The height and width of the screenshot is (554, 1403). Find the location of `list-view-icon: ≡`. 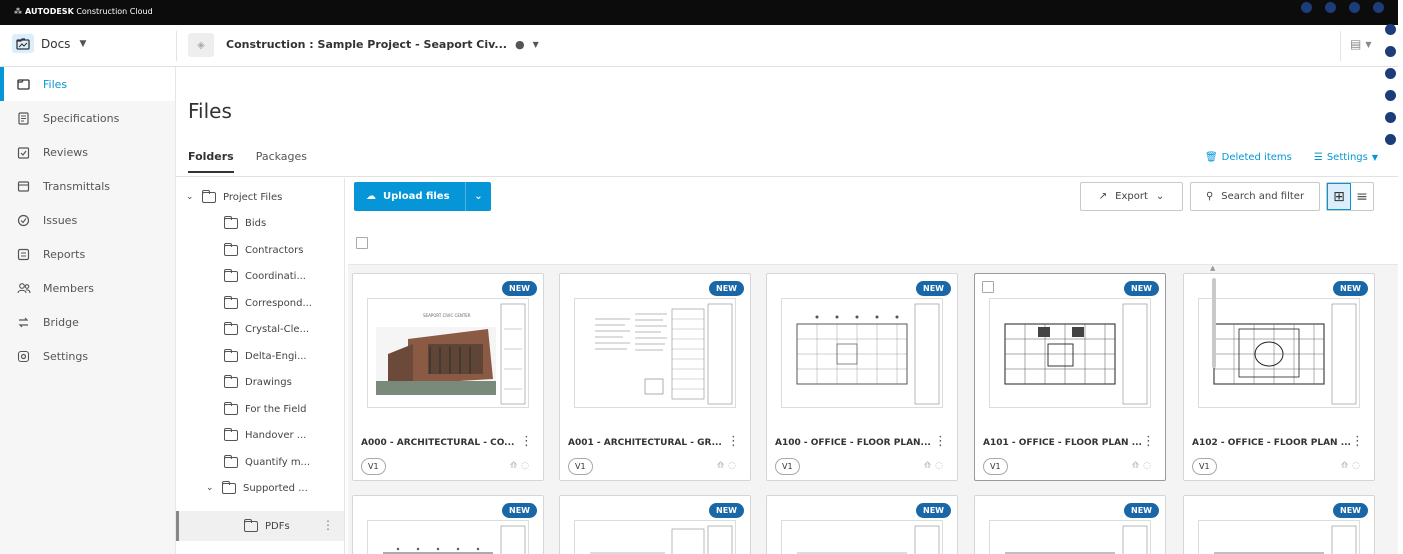

list-view-icon: ≡ is located at coordinates (1362, 196).